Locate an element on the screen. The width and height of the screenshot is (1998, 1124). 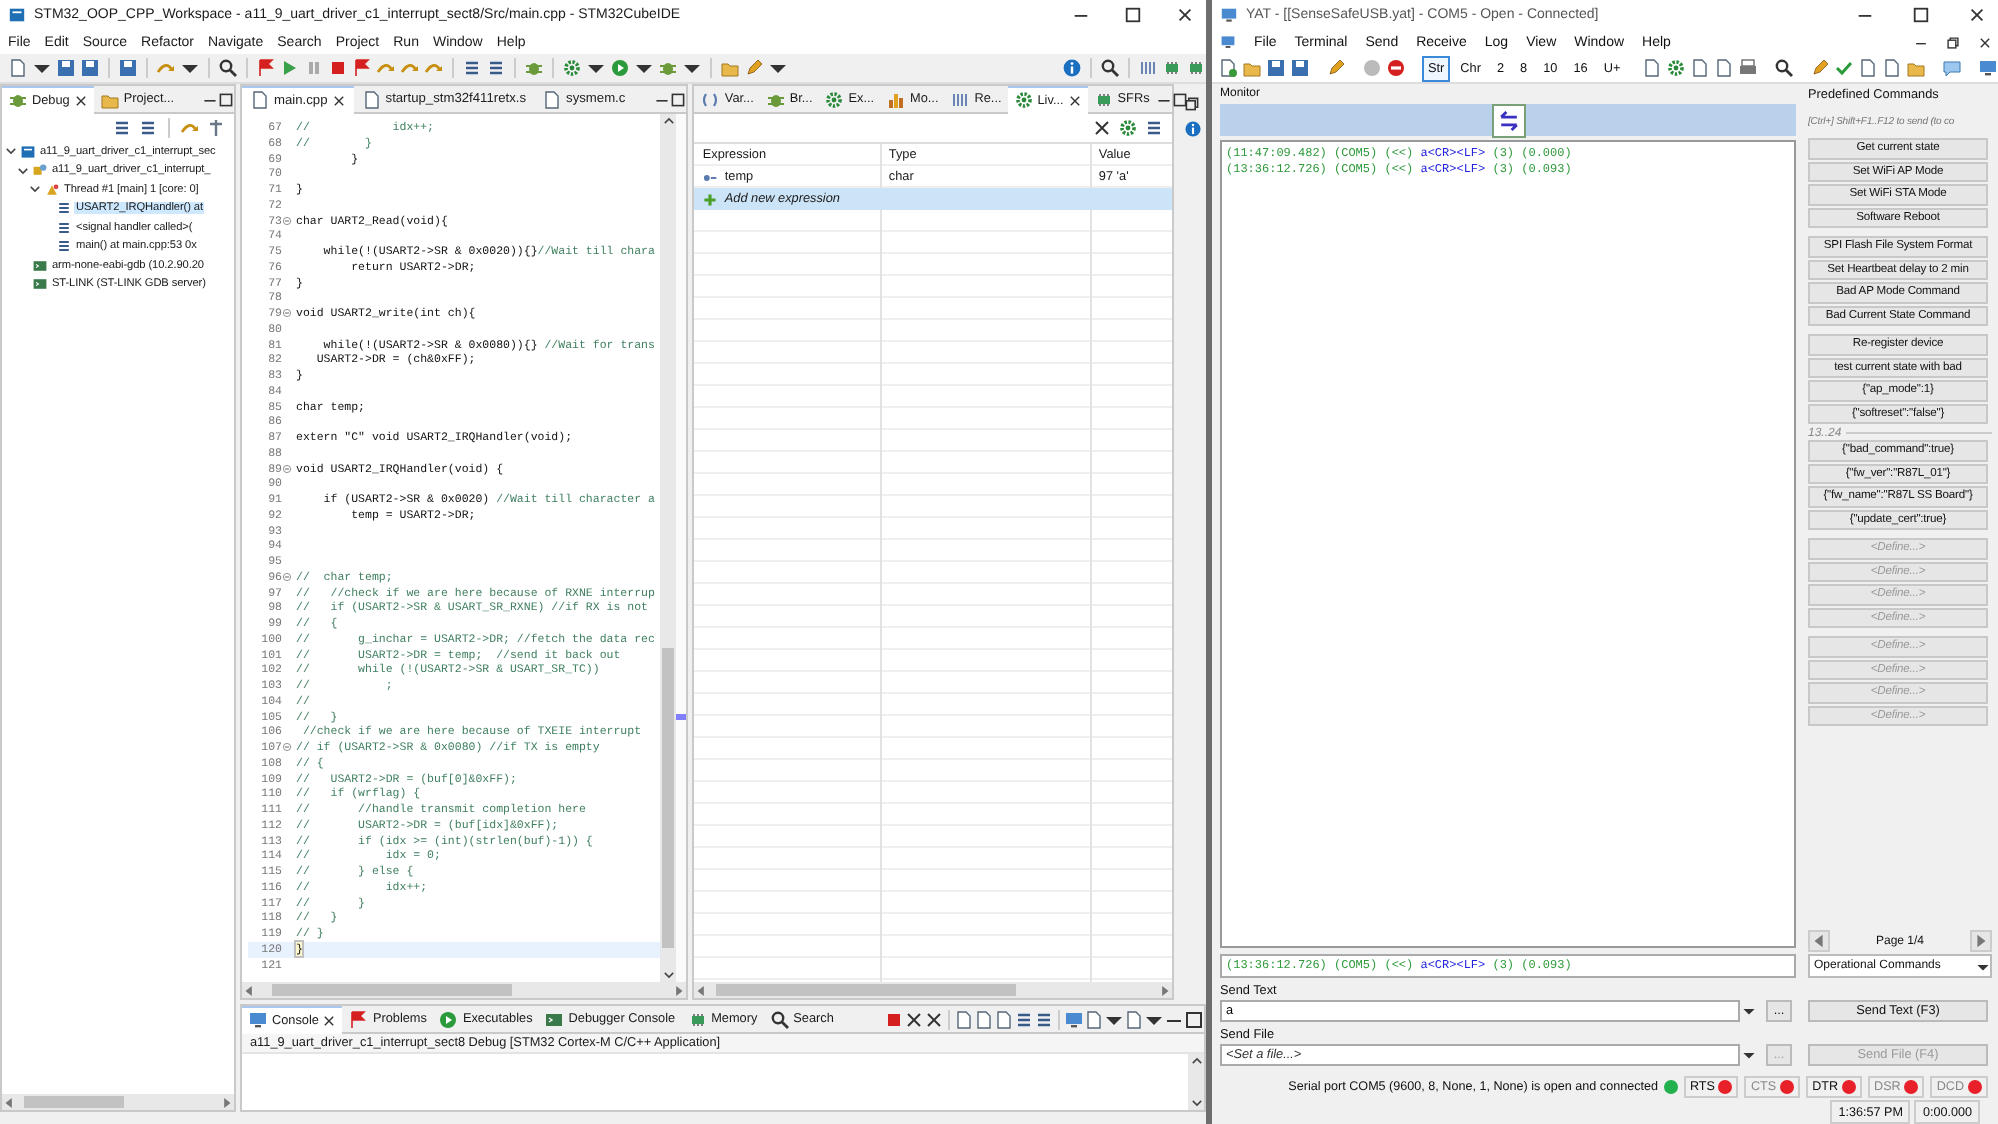
check-icon is located at coordinates (1844, 68).